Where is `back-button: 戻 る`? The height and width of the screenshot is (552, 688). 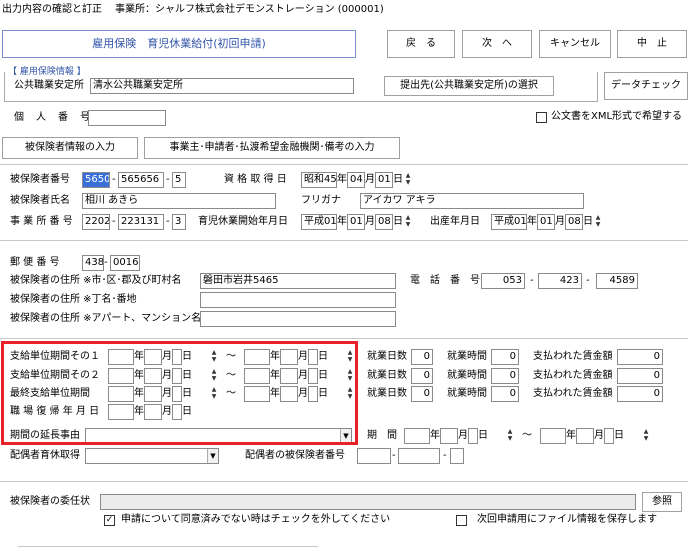
back-button: 戻 る is located at coordinates (421, 44).